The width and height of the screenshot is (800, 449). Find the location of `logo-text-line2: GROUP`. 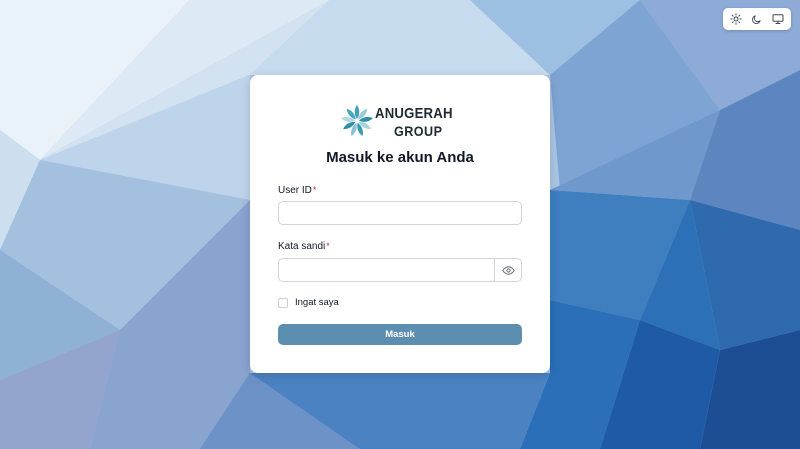

logo-text-line2: GROUP is located at coordinates (418, 131).